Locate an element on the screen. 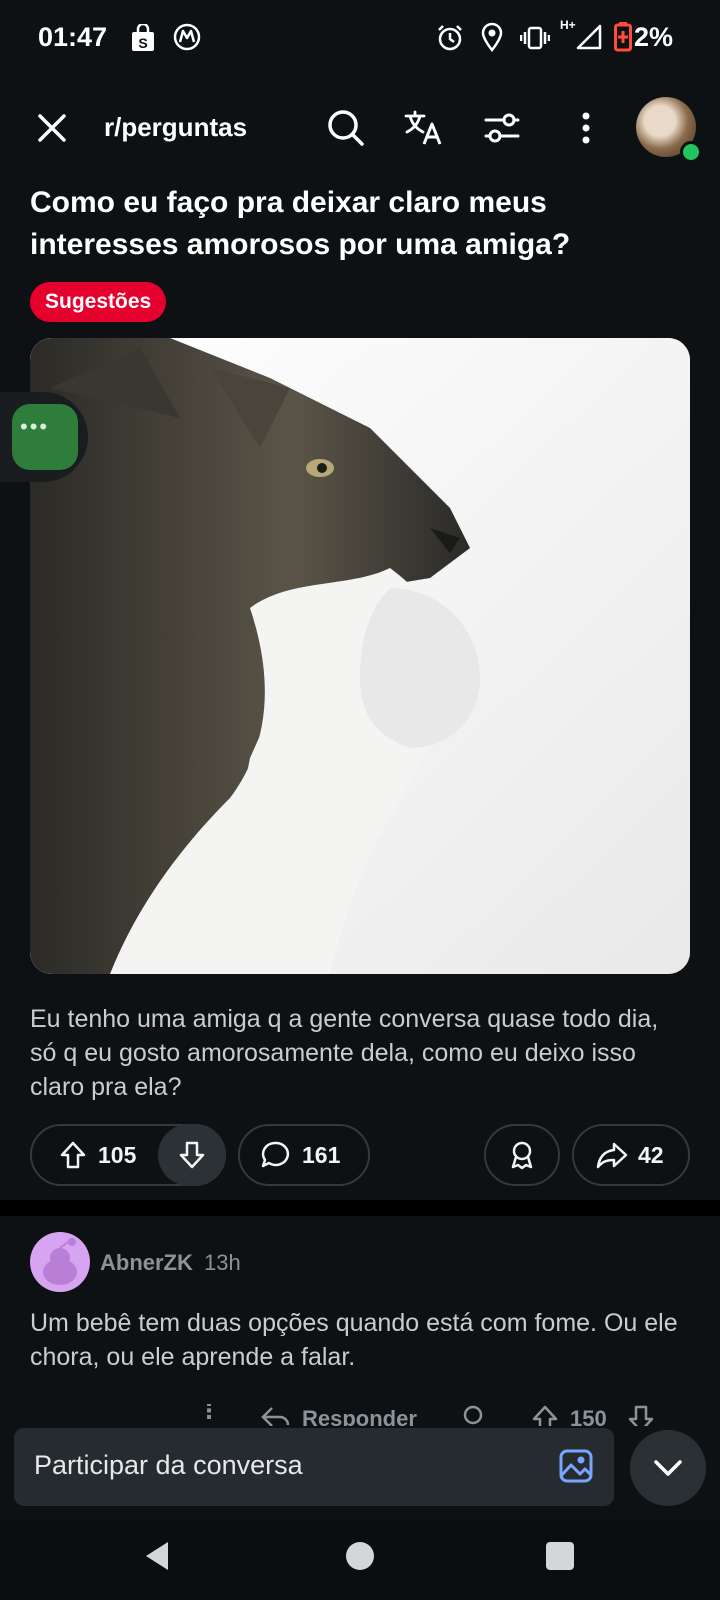 Image resolution: width=720 pixels, height=1600 pixels. image-icon is located at coordinates (576, 1466).